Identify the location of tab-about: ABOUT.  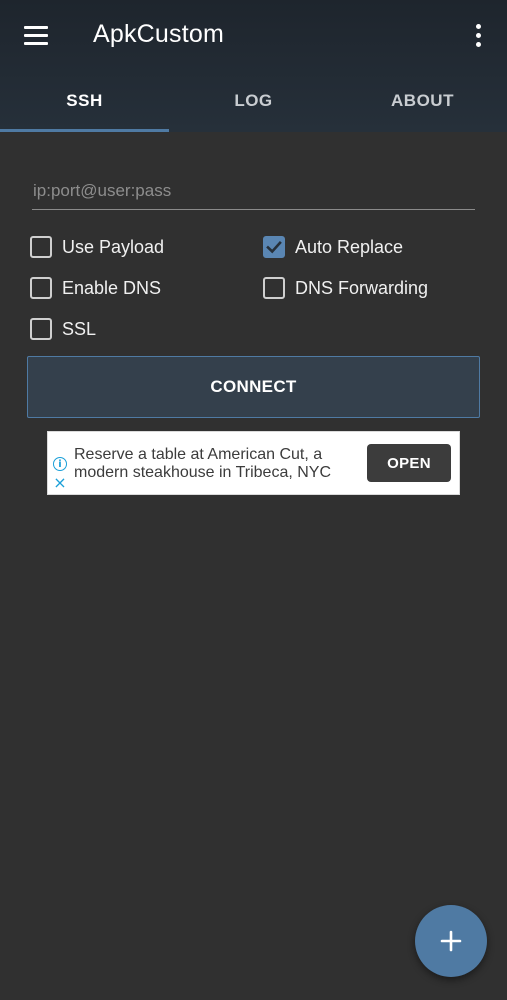
(422, 101).